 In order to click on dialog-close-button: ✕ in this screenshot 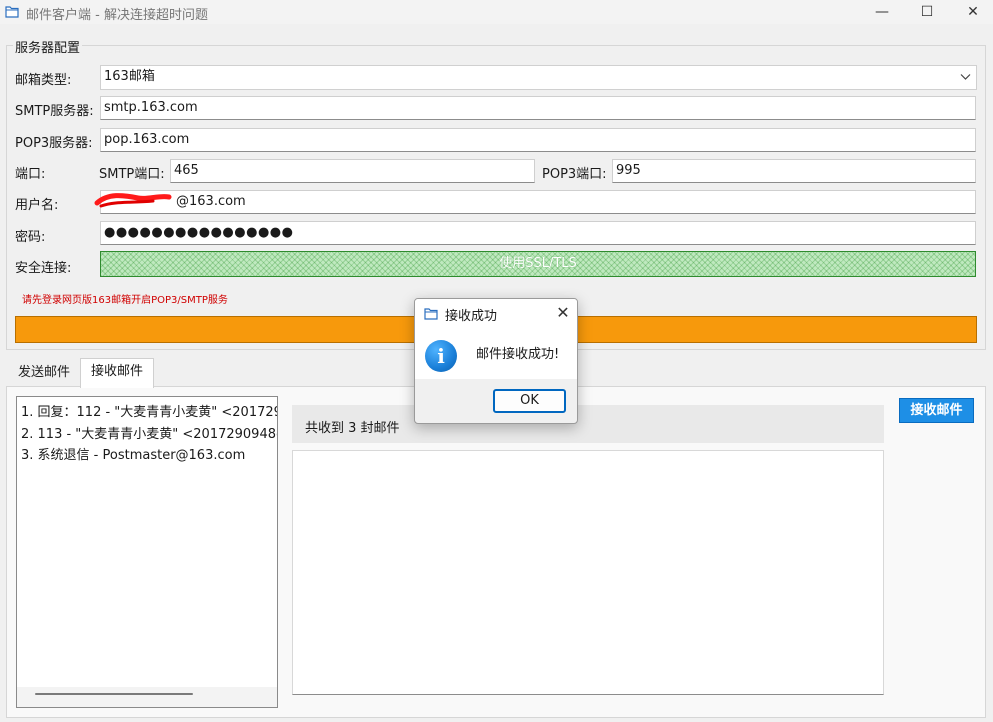, I will do `click(563, 313)`.